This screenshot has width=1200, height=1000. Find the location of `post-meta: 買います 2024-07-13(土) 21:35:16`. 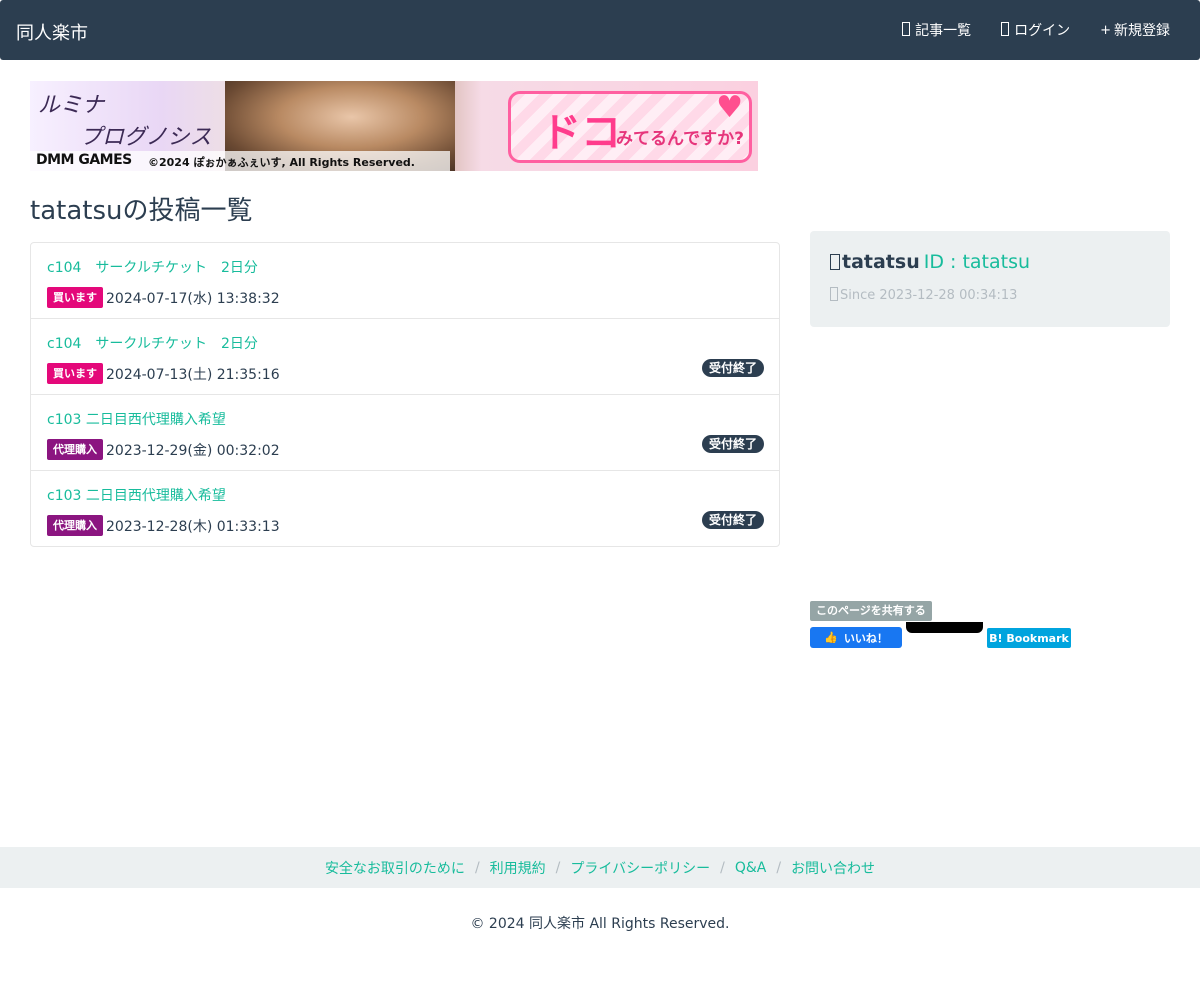

post-meta: 買います 2024-07-13(土) 21:35:16 is located at coordinates (163, 373).